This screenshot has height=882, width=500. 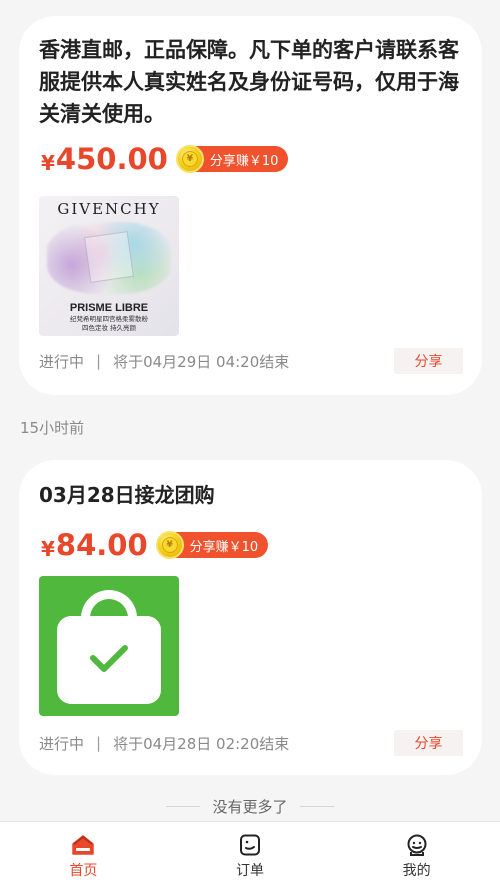 I want to click on product-subtitle: 纪梵希明星四宫格柔雾散粉 四色定妆 持久亮颜, so click(x=109, y=323).